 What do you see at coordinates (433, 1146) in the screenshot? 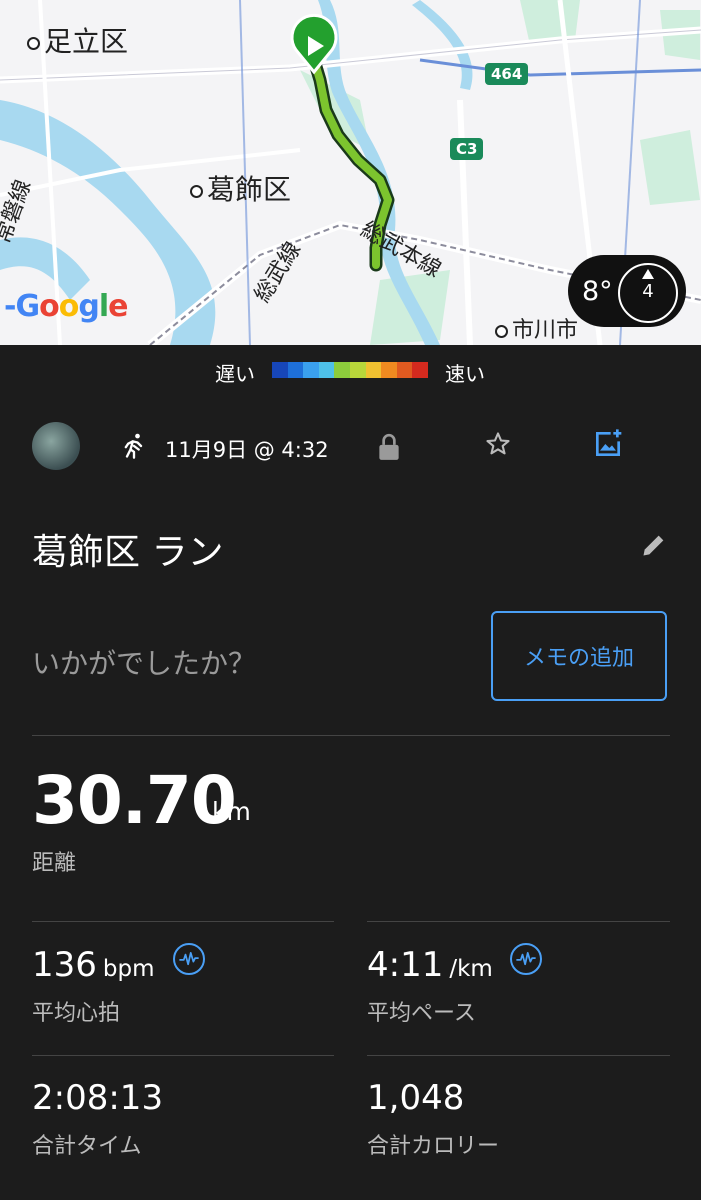
I see `calories-label: 合計カロリー` at bounding box center [433, 1146].